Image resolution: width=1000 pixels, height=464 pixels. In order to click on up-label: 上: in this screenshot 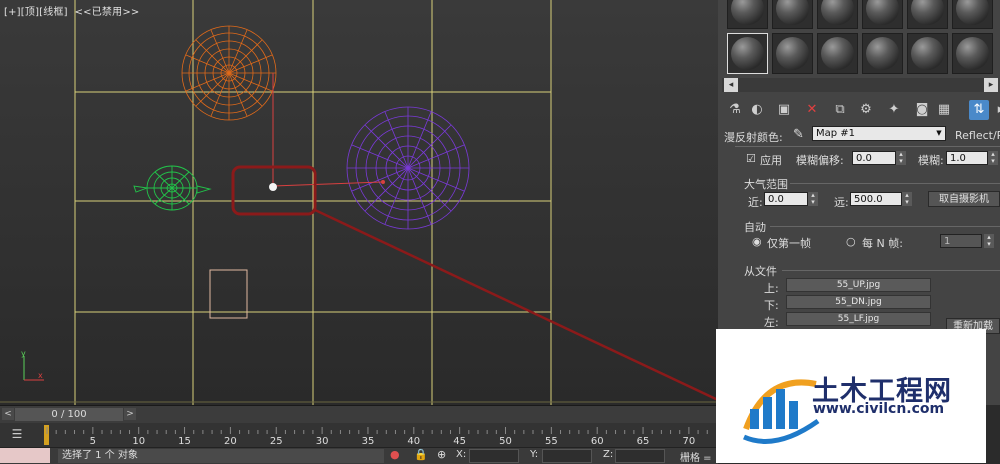, I will do `click(771, 288)`.